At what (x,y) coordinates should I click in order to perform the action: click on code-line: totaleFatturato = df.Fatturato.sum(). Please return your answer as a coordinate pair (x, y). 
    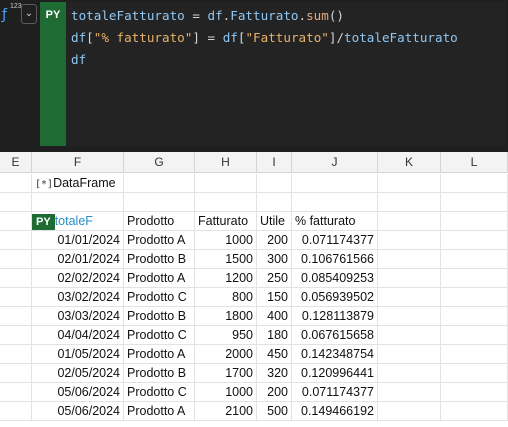
    Looking at the image, I should click on (207, 16).